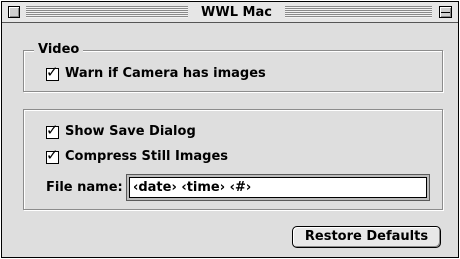 This screenshot has width=460, height=259. I want to click on show-save-dialog-checkbox: ✓, so click(52, 129).